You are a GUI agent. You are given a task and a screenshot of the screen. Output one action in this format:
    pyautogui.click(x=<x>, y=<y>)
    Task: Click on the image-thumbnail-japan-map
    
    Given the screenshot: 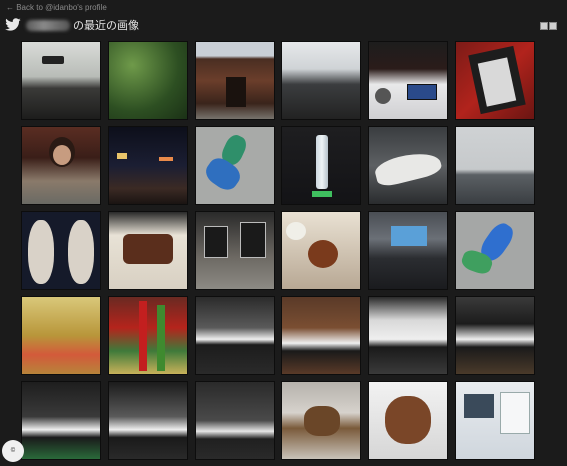 What is the action you would take?
    pyautogui.click(x=234, y=165)
    